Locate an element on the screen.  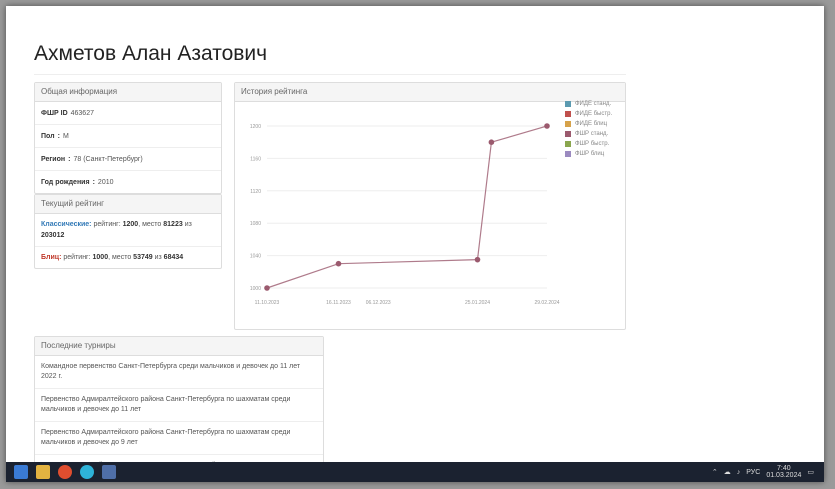
legend-item: ФИДЕ станд. is located at coordinates (588, 104).